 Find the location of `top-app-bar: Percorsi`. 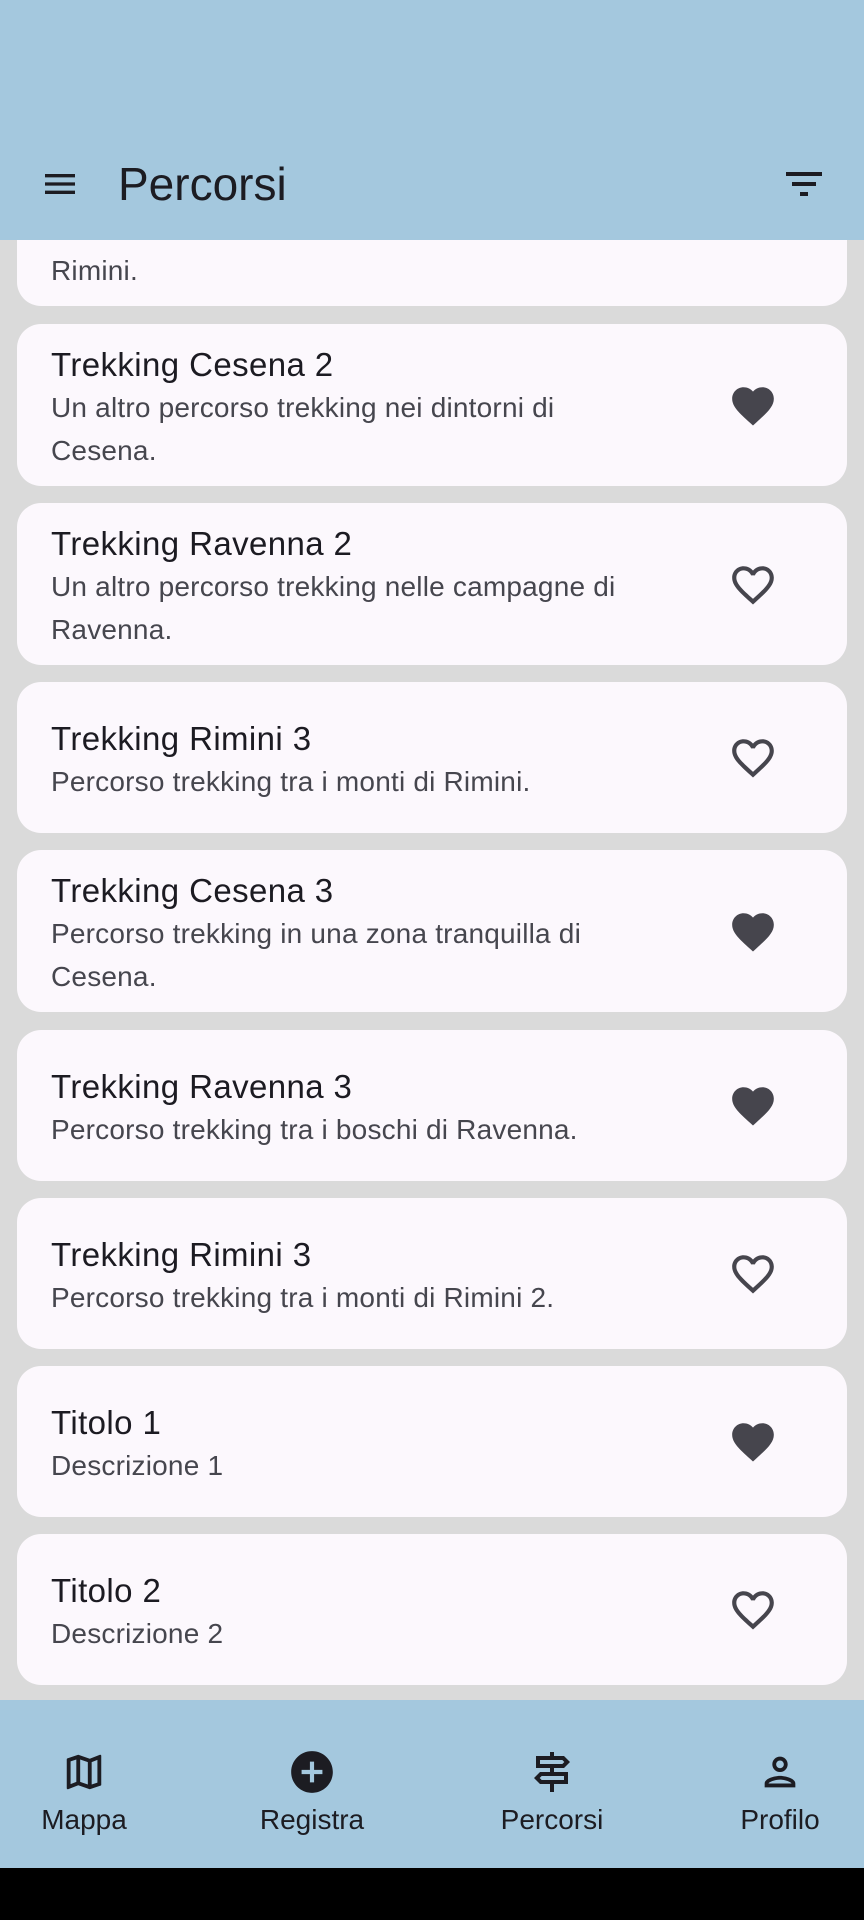

top-app-bar: Percorsi is located at coordinates (432, 186).